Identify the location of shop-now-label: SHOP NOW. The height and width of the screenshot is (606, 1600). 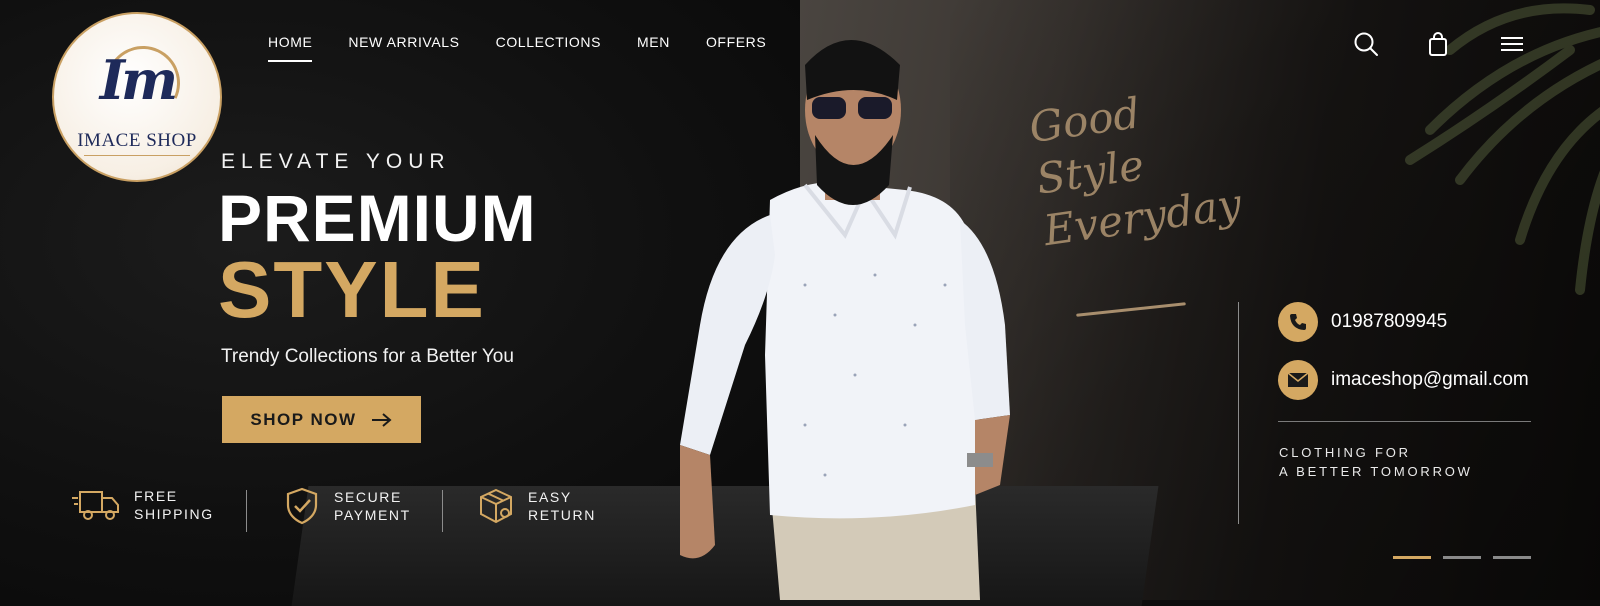
(303, 419).